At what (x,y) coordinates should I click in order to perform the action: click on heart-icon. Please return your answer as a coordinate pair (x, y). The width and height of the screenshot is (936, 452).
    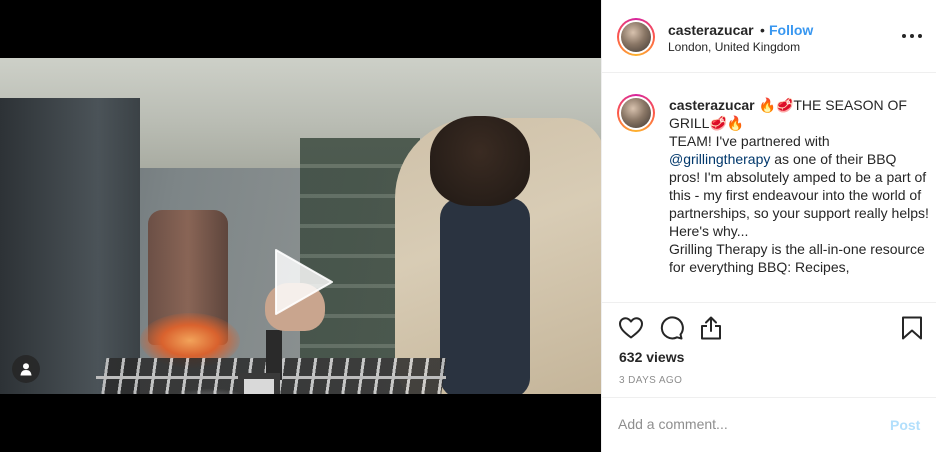
    Looking at the image, I should click on (631, 328).